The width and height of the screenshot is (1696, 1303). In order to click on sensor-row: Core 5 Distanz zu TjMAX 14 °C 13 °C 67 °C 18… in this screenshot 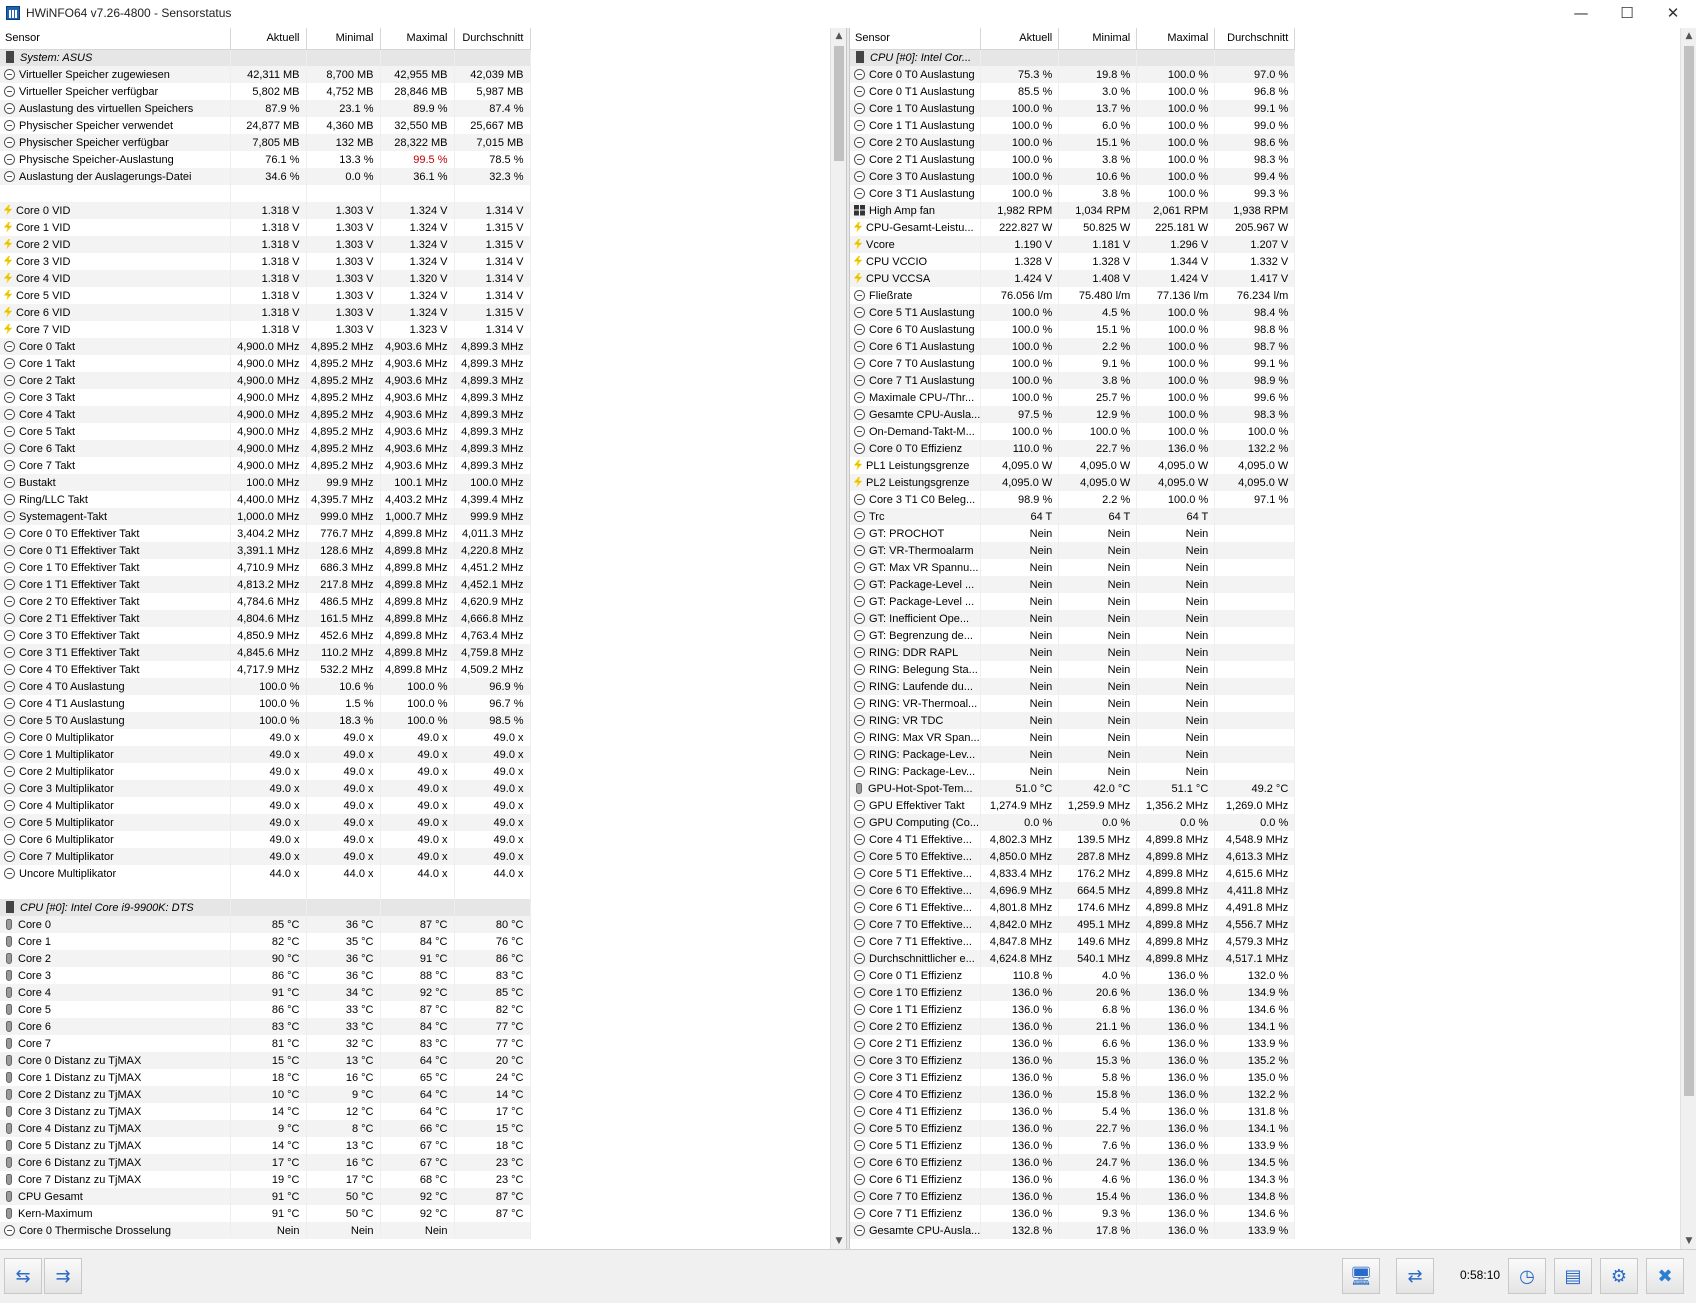, I will do `click(265, 1145)`.